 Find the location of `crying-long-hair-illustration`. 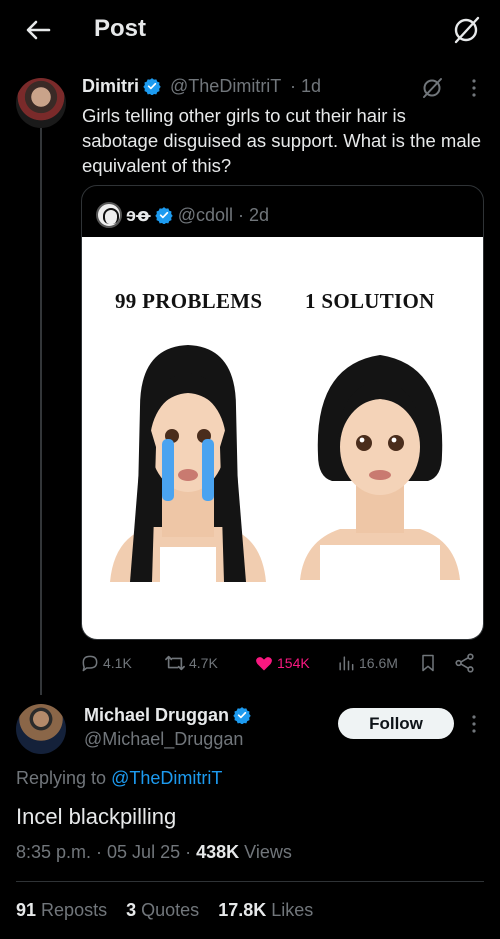

crying-long-hair-illustration is located at coordinates (188, 463).